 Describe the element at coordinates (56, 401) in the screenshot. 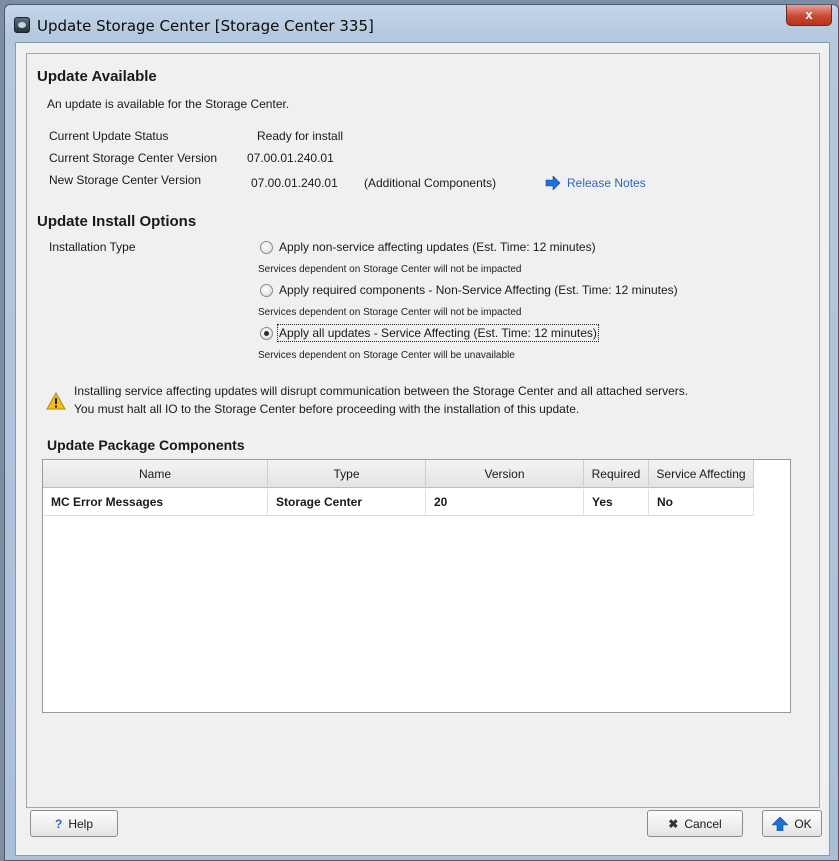

I see `warning-icon` at that location.